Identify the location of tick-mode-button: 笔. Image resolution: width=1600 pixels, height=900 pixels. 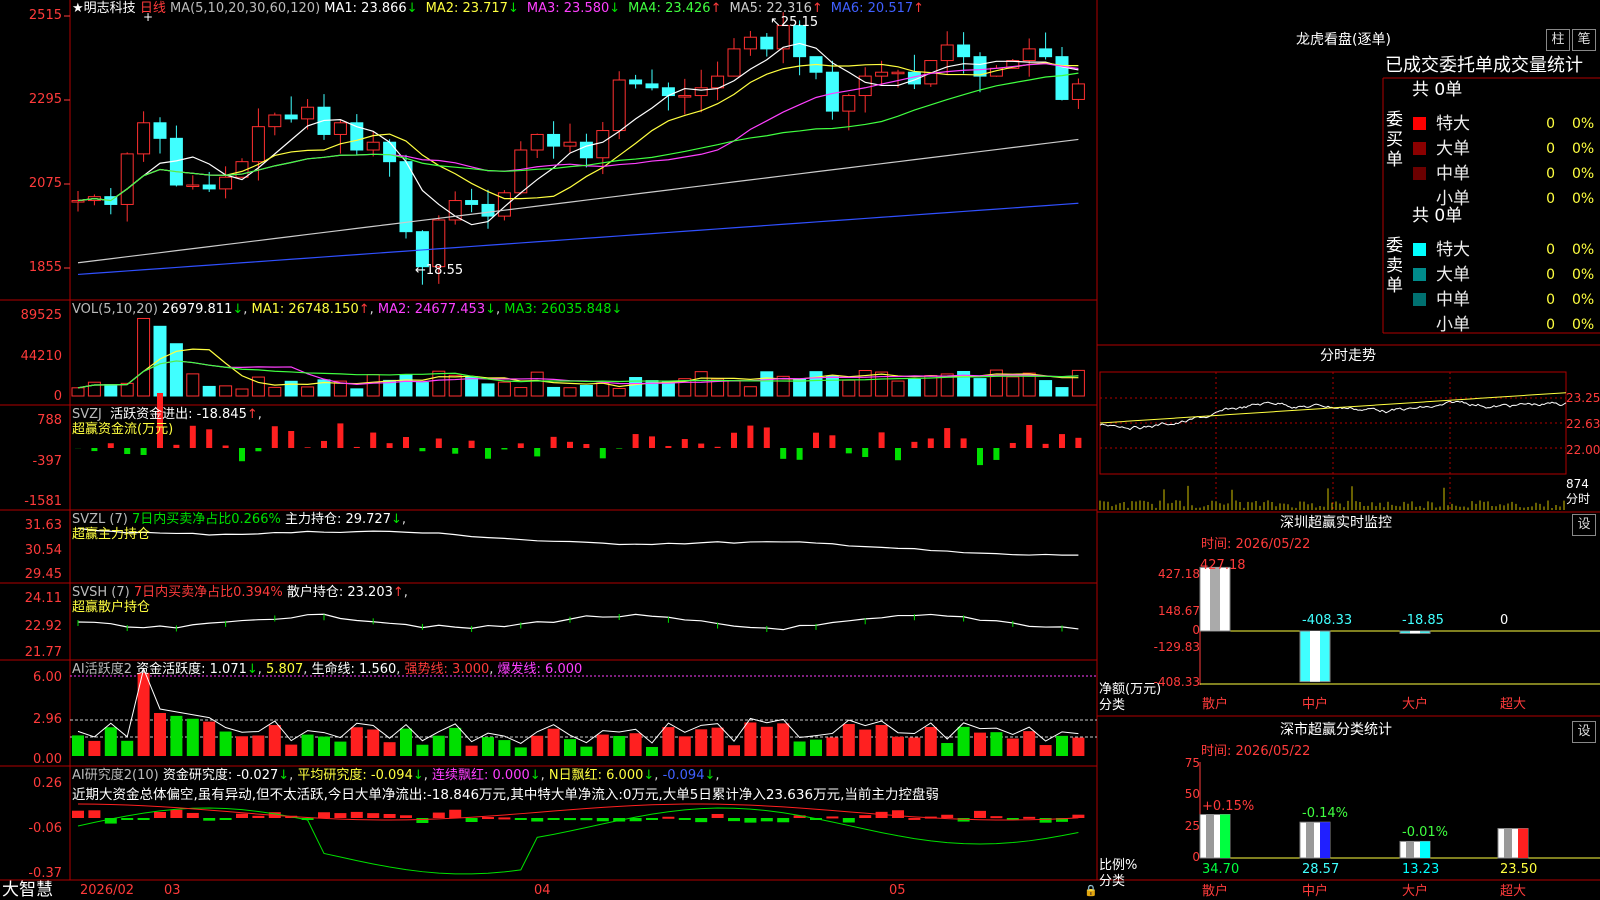
(1584, 40).